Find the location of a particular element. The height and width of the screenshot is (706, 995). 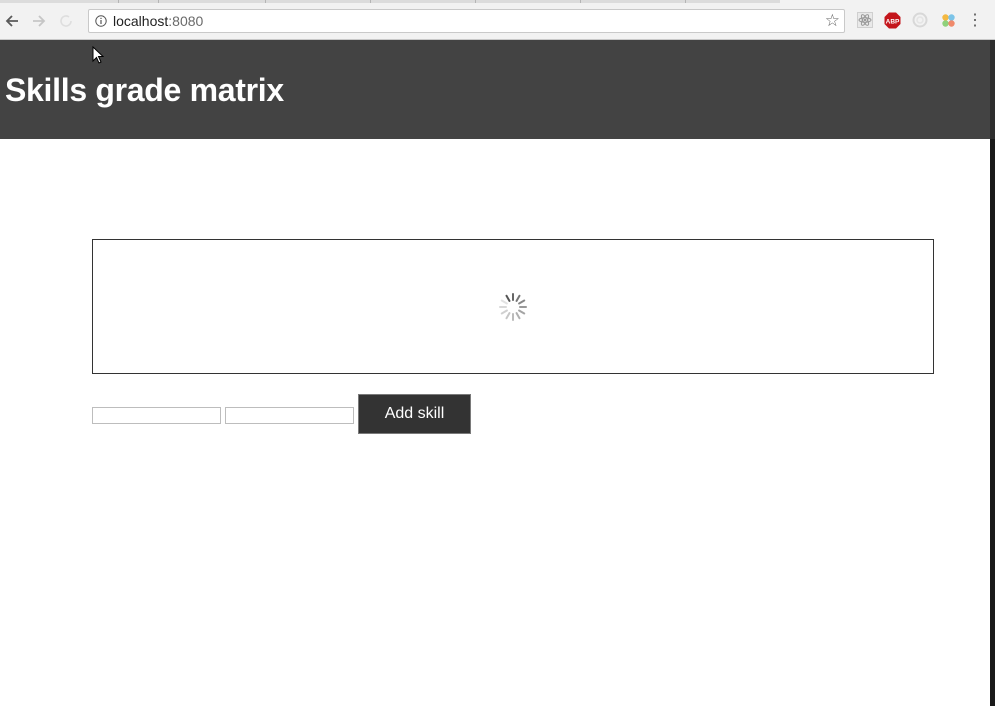

reload-icon is located at coordinates (66, 21).